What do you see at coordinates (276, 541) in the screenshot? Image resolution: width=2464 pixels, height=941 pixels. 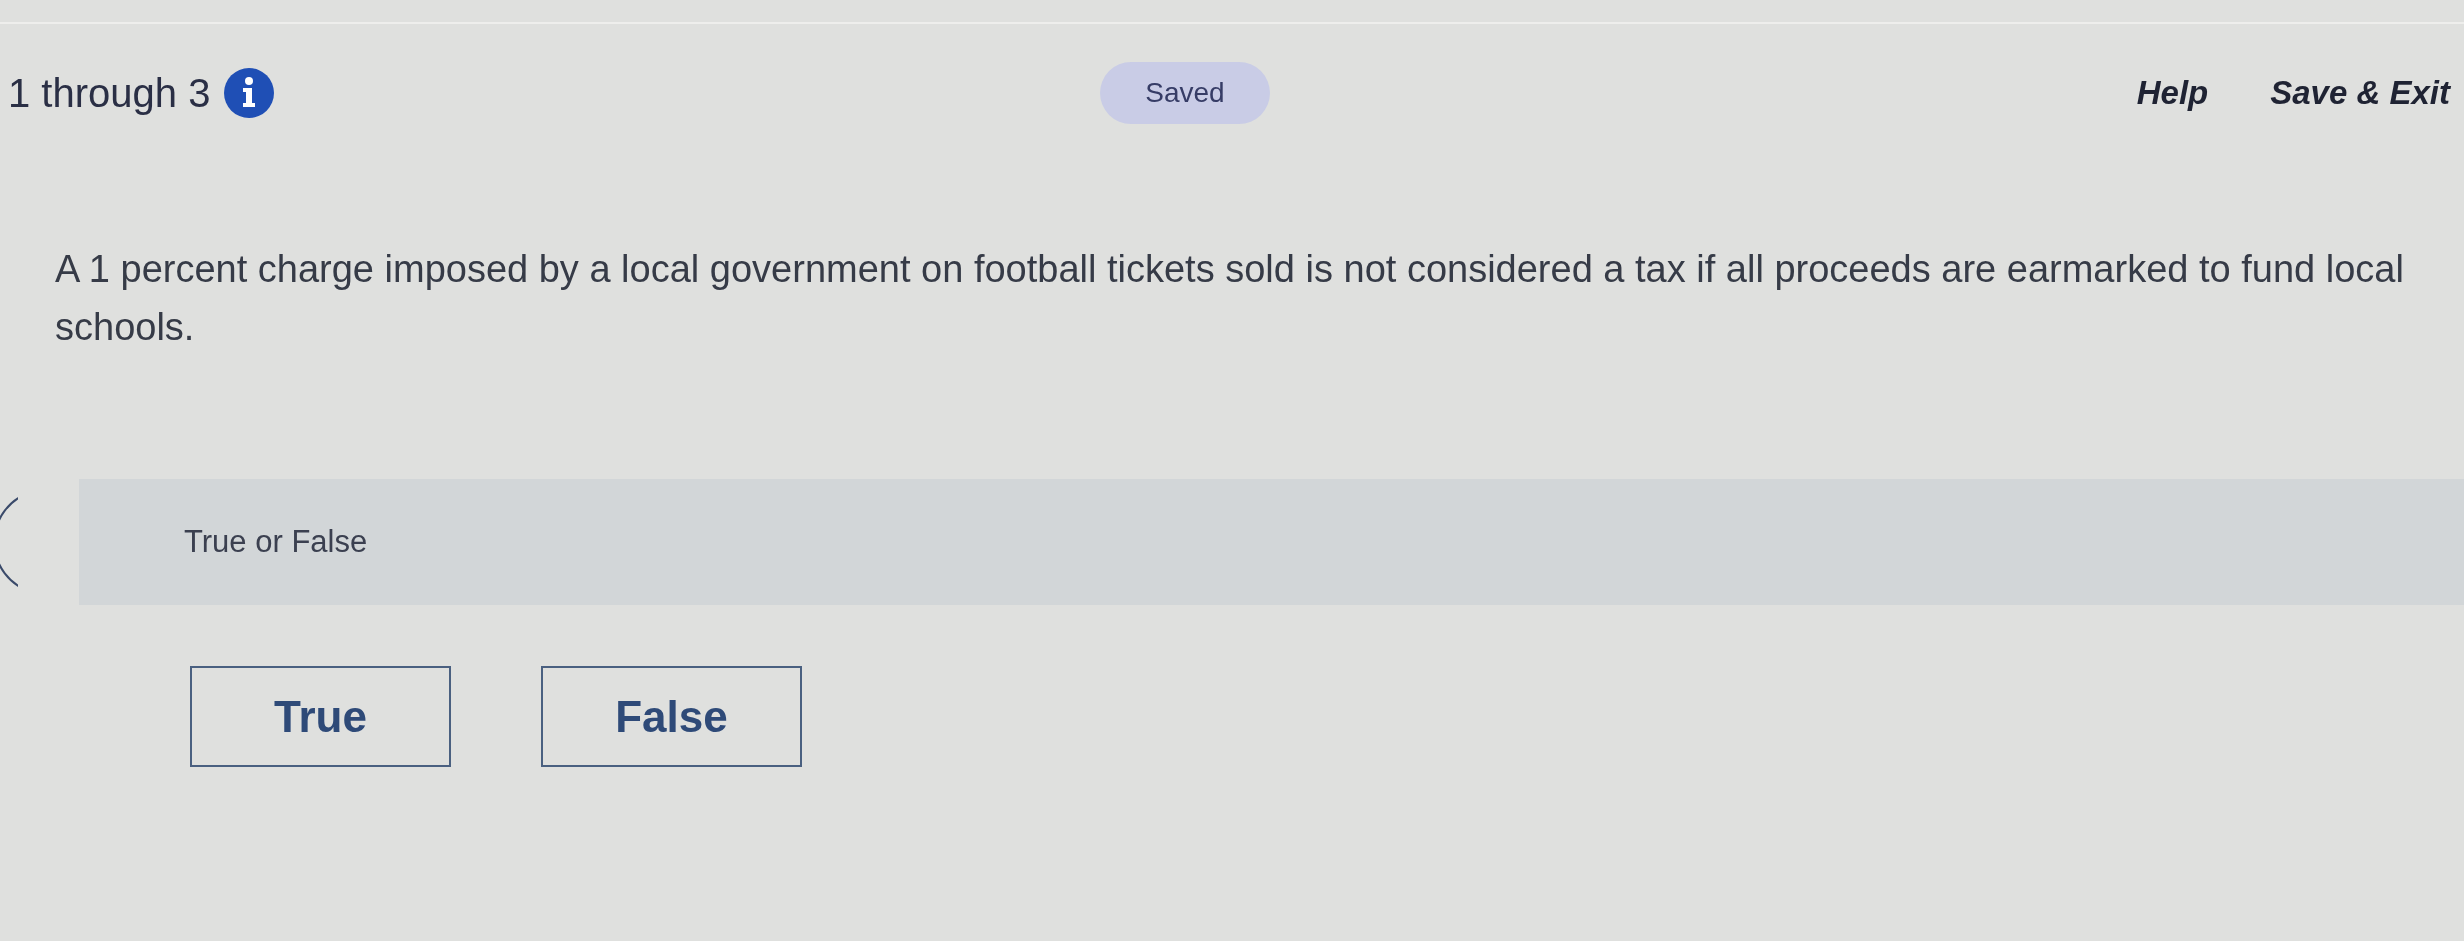 I see `prompt-label: True or False` at bounding box center [276, 541].